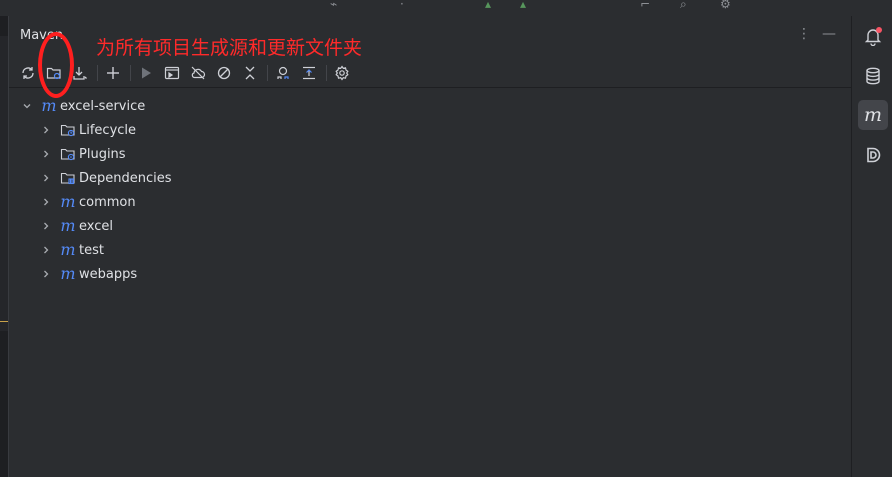 Image resolution: width=892 pixels, height=477 pixels. Describe the element at coordinates (873, 155) in the screenshot. I see `d-plugin-icon` at that location.